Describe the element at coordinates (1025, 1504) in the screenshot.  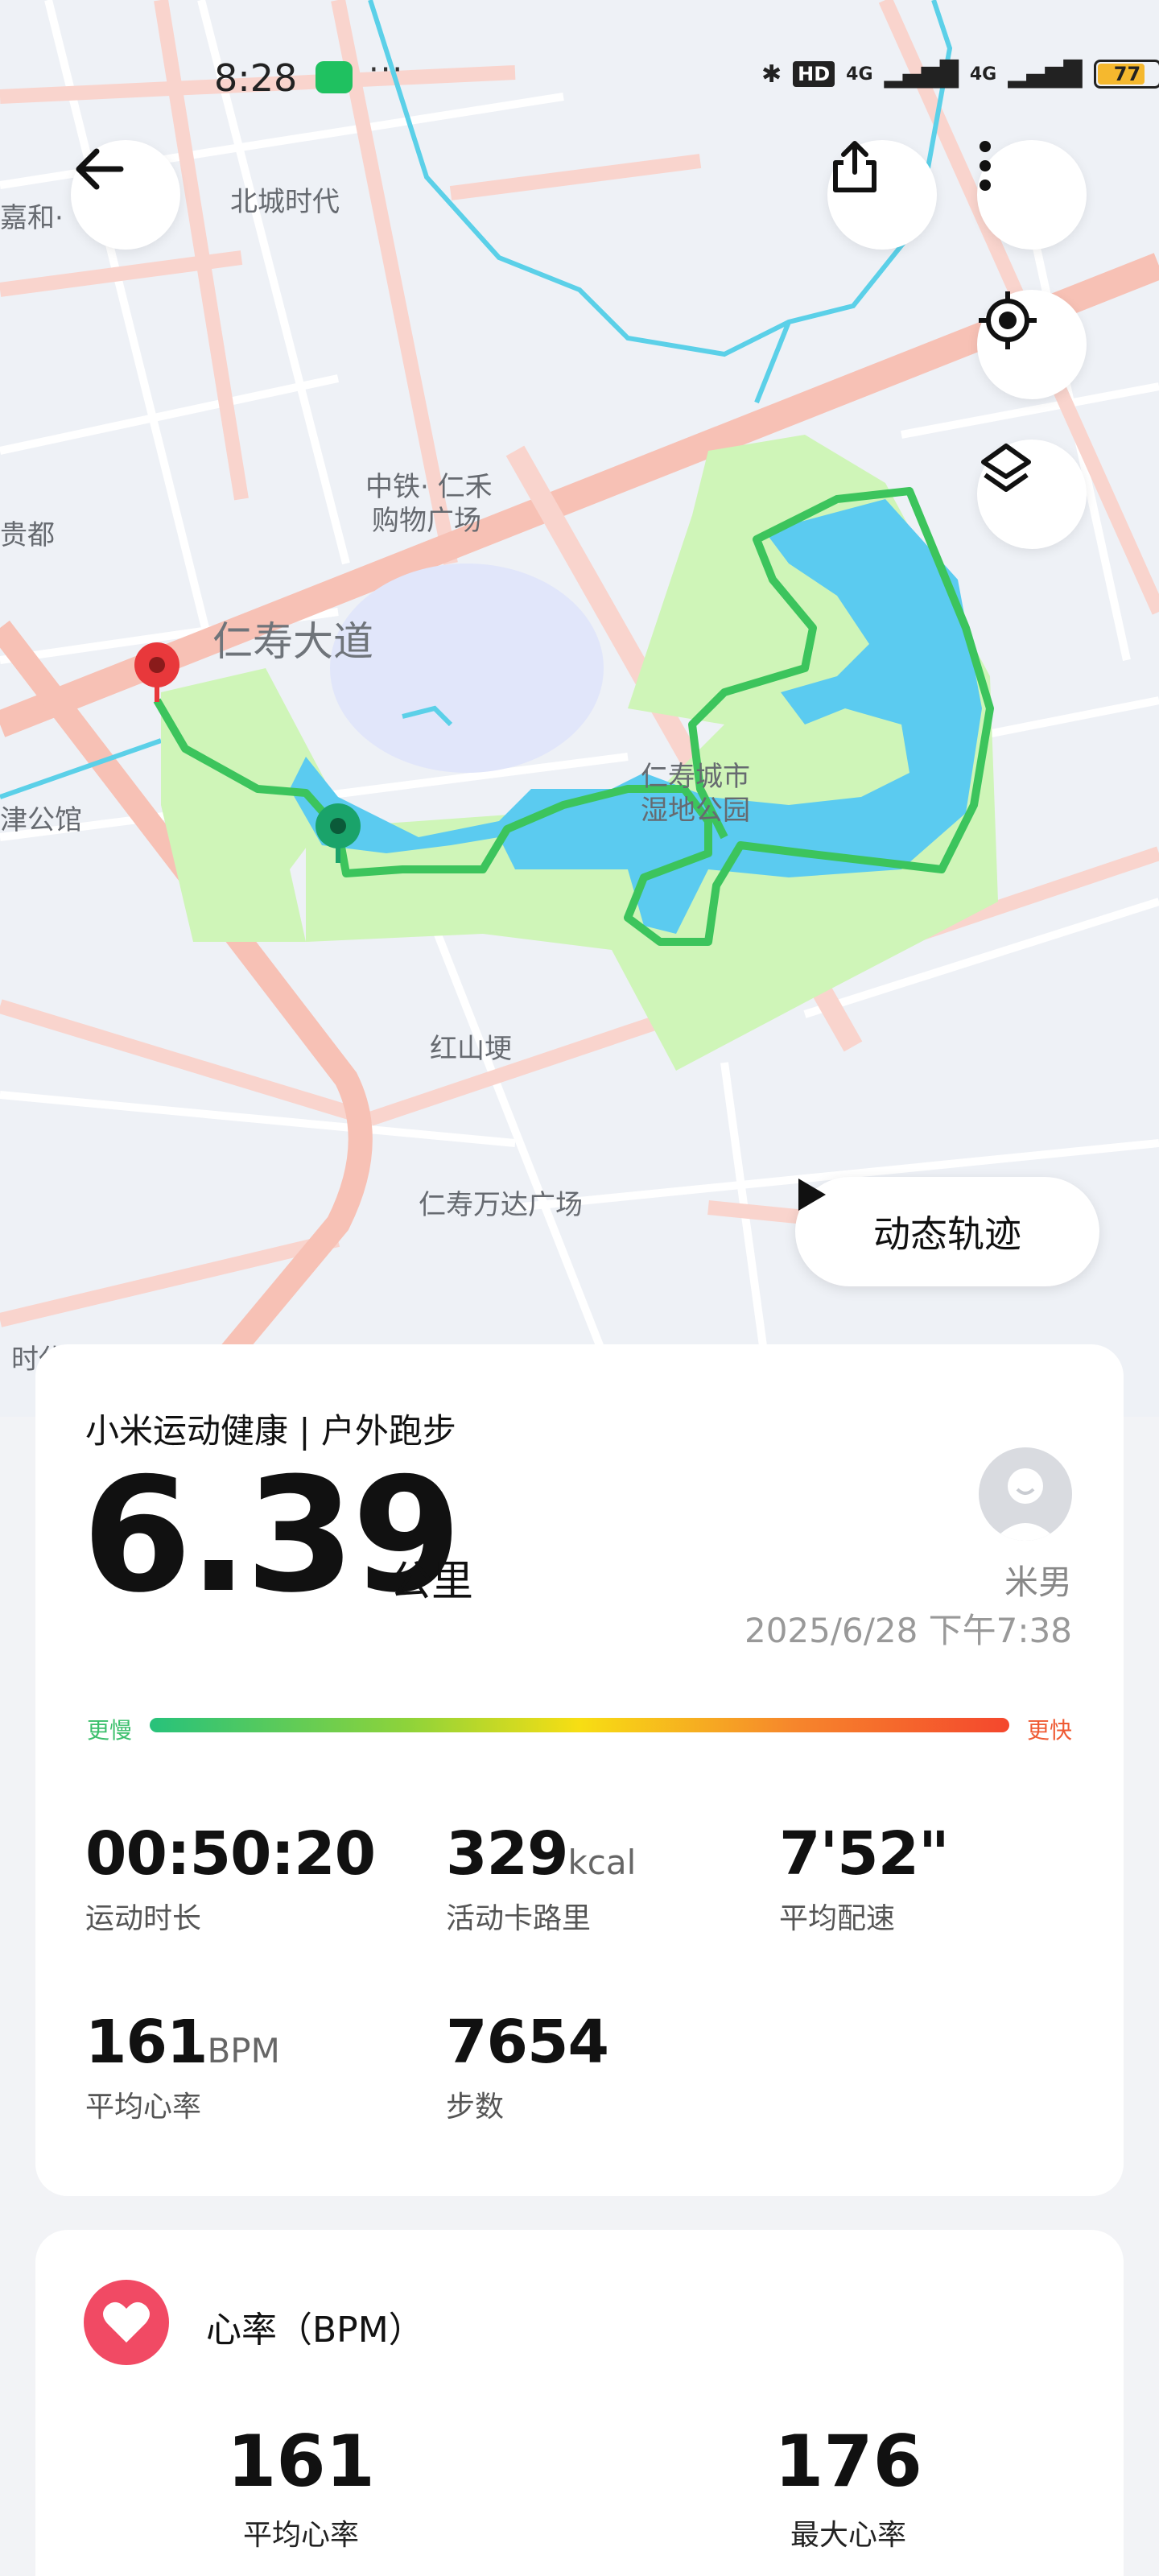
I see `user-avatar-icon` at that location.